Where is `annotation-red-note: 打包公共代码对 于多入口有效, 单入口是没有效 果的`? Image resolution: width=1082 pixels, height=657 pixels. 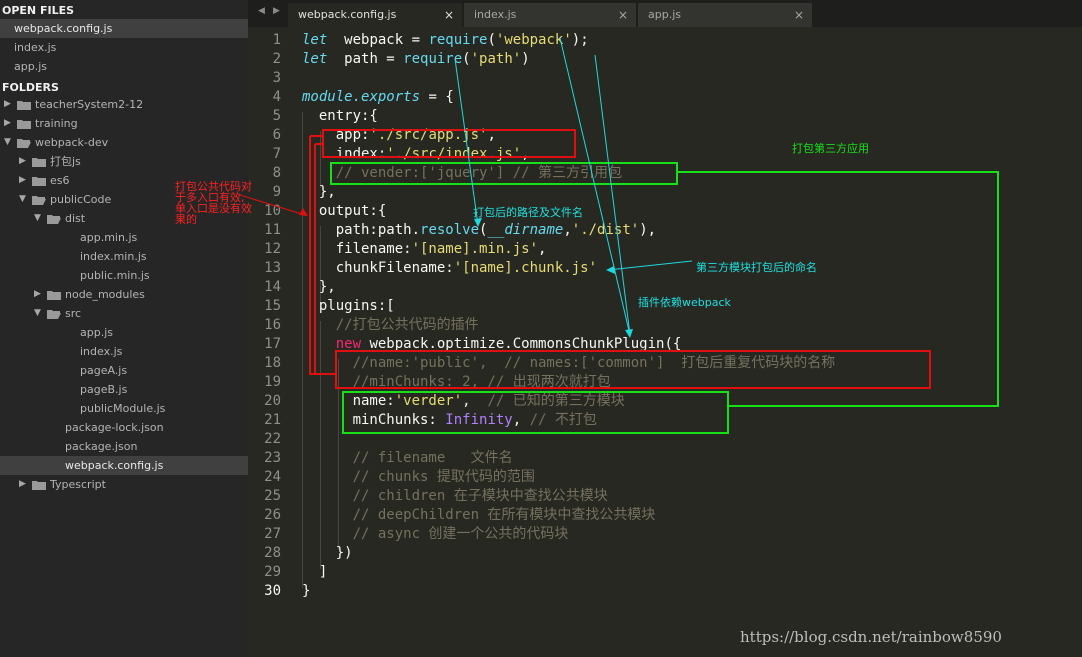 annotation-red-note: 打包公共代码对 于多入口有效, 单入口是没有效 果的 is located at coordinates (213, 203).